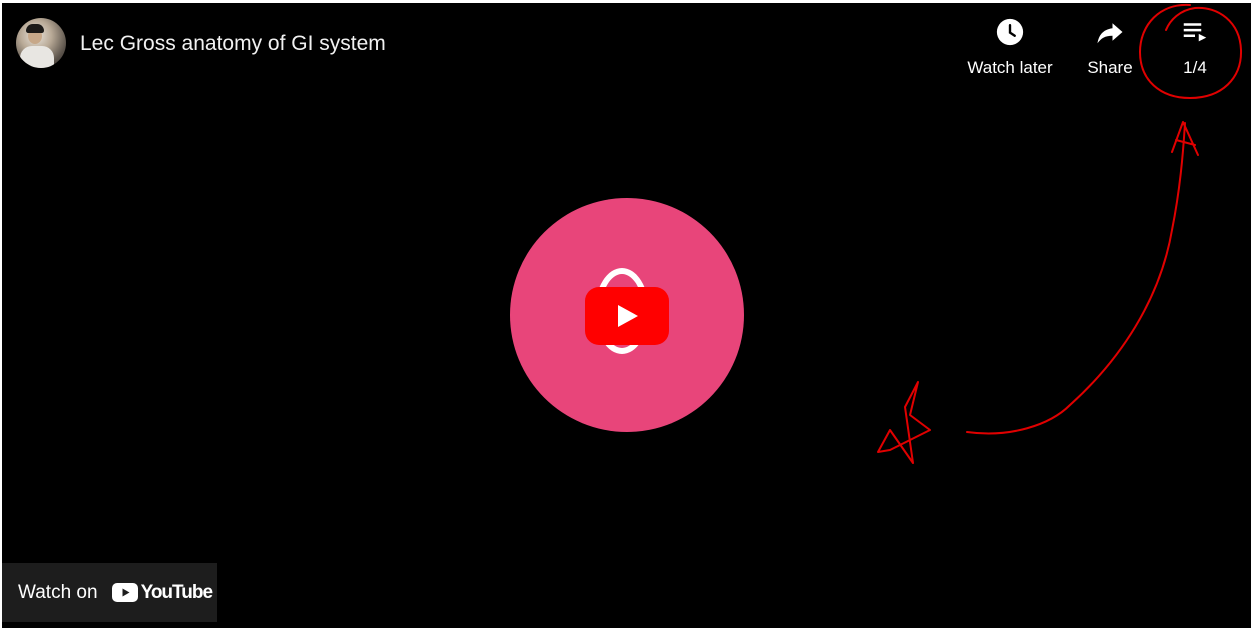 This screenshot has width=1253, height=630. Describe the element at coordinates (1110, 52) in the screenshot. I see `share-button: Share` at that location.